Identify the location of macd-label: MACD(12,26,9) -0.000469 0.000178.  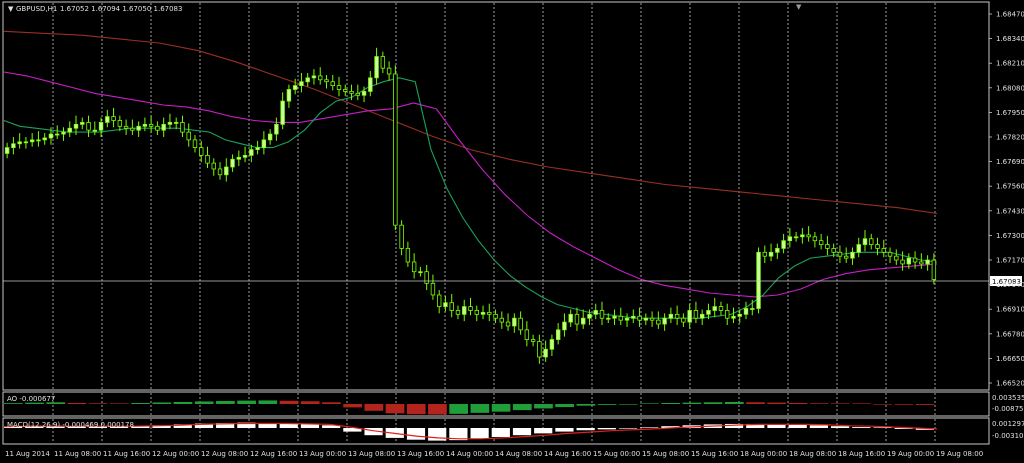
(70, 425).